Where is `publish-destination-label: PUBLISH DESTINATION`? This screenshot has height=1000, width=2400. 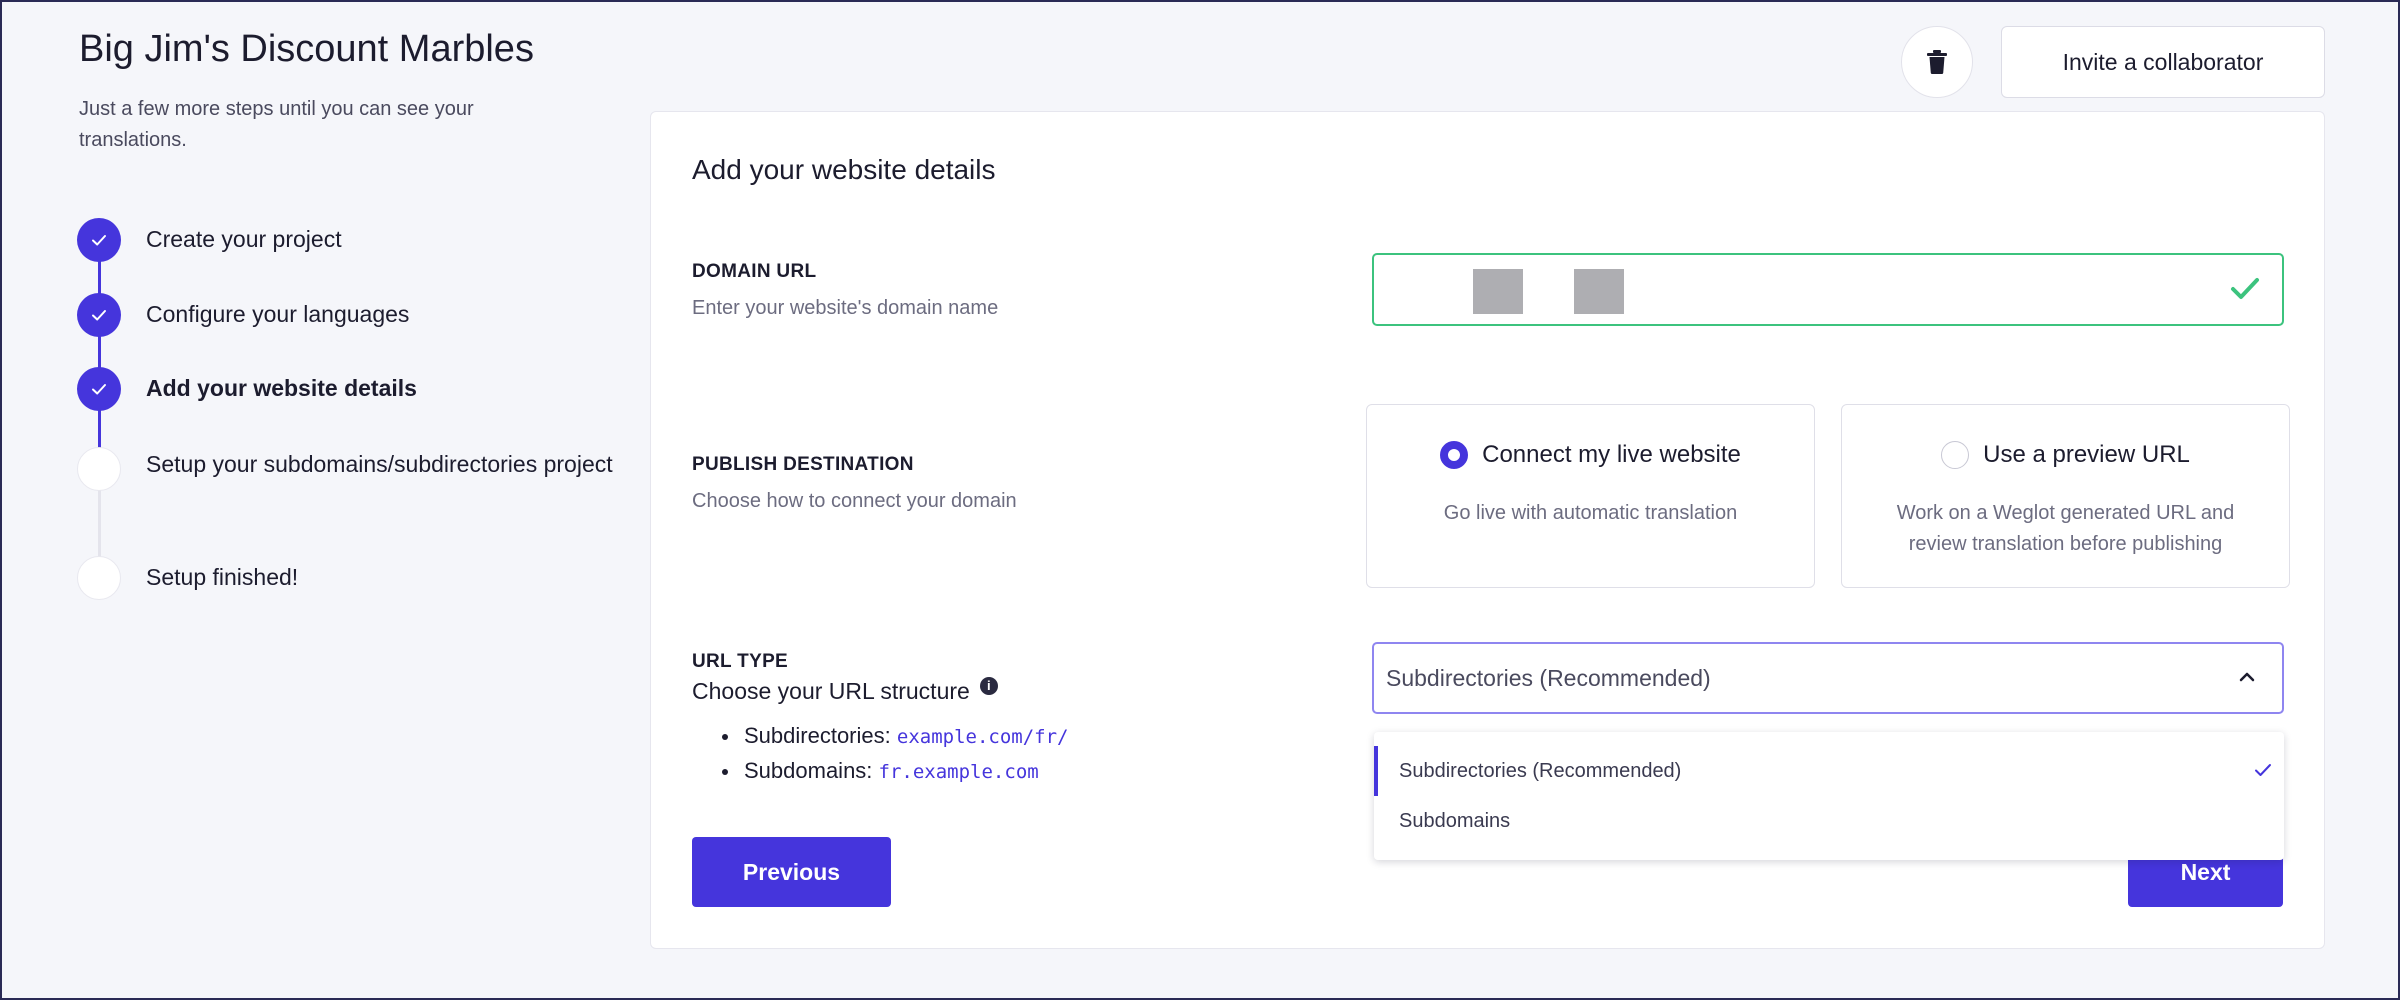
publish-destination-label: PUBLISH DESTINATION is located at coordinates (803, 464).